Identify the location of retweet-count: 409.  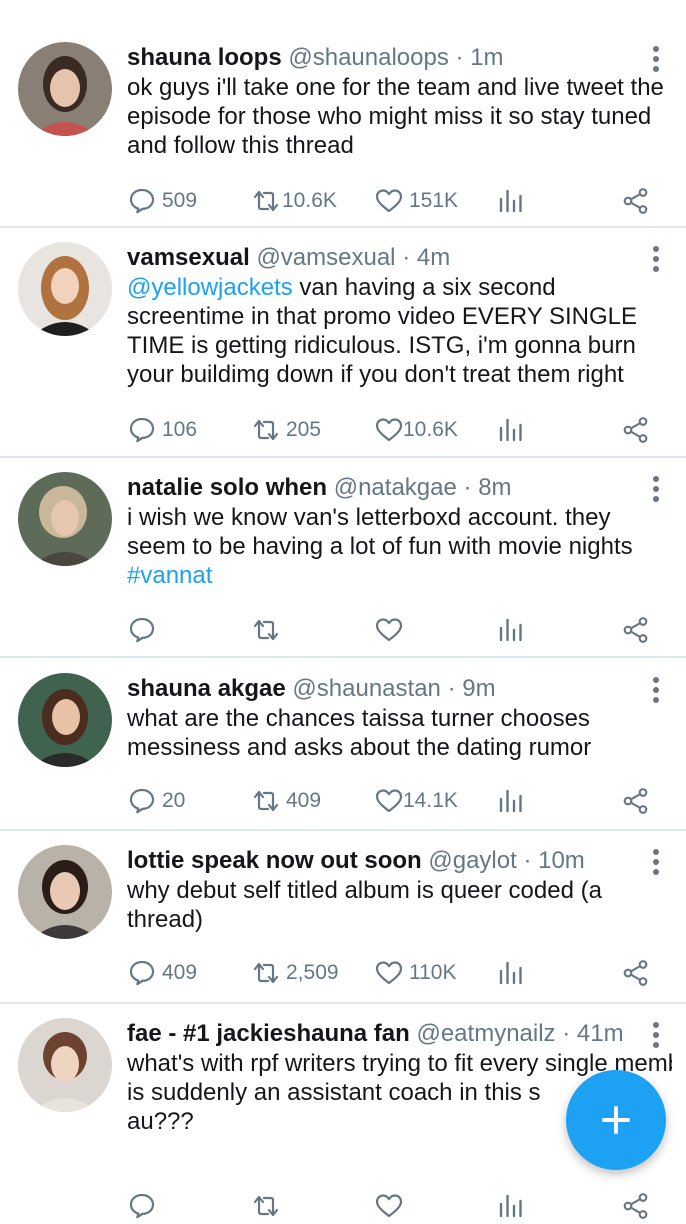
(304, 800).